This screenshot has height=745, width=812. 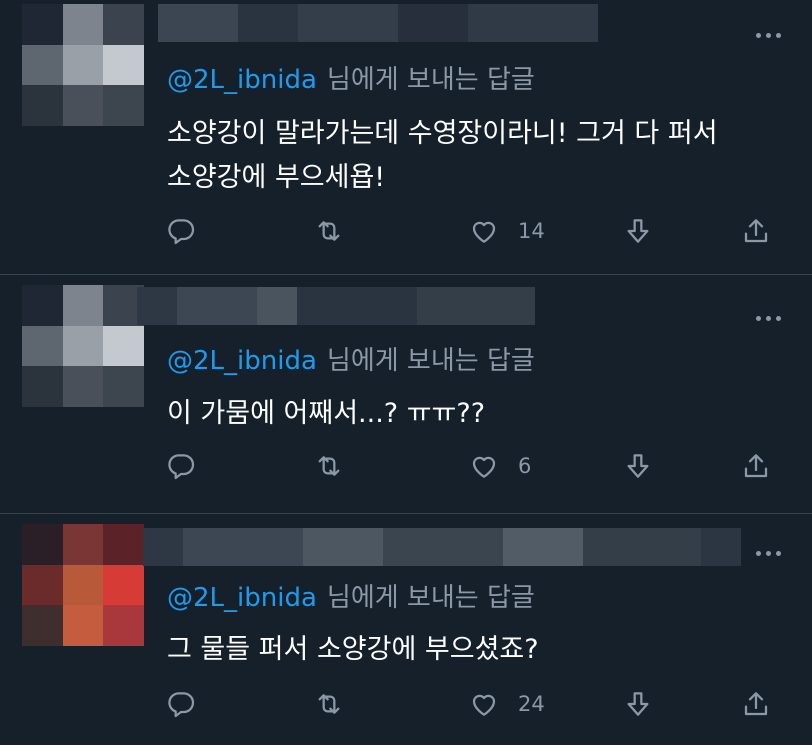 What do you see at coordinates (499, 466) in the screenshot?
I see `like-button: 6` at bounding box center [499, 466].